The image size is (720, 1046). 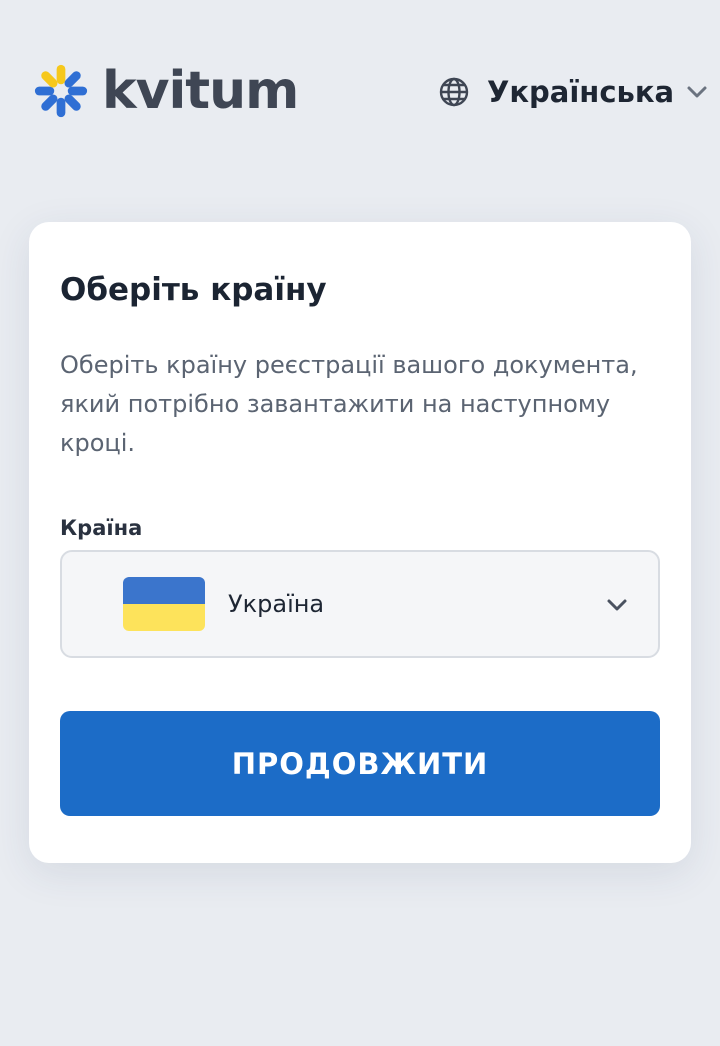 I want to click on language-selector: Українська, so click(x=574, y=92).